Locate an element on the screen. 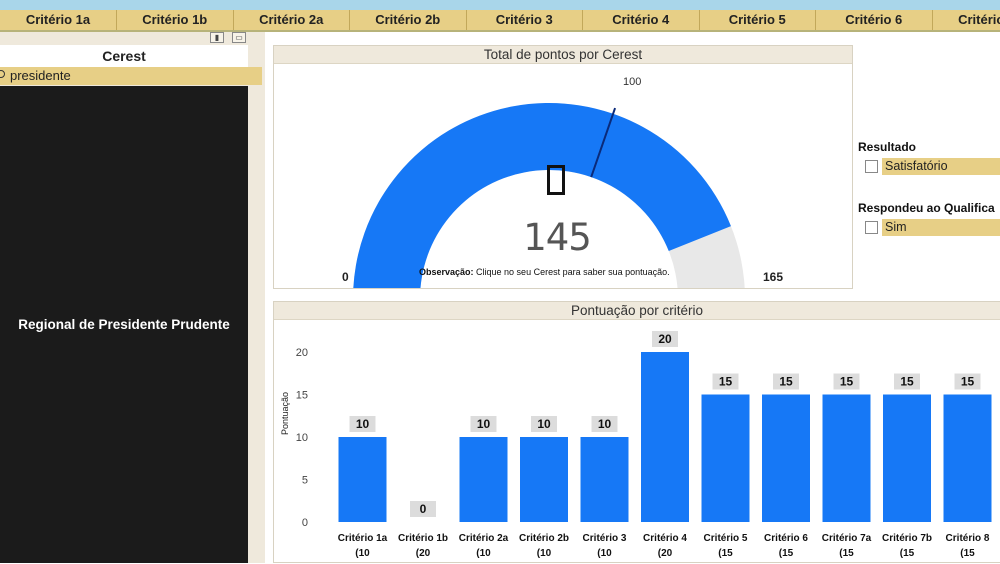 The height and width of the screenshot is (564, 1000). y-axis-label: Pontuação is located at coordinates (285, 413).